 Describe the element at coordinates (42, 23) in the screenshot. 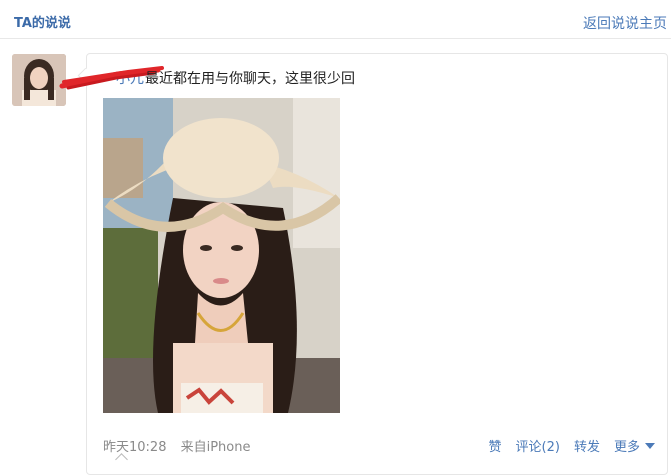

I see `page-title: TA的说说` at that location.